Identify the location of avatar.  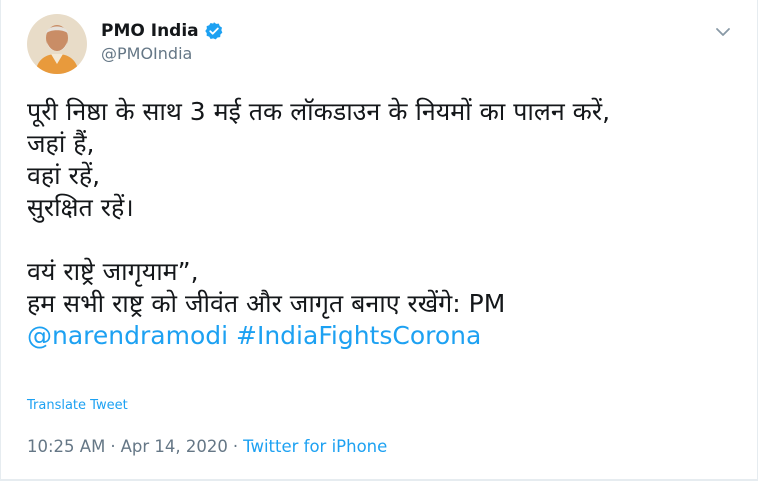
(57, 44).